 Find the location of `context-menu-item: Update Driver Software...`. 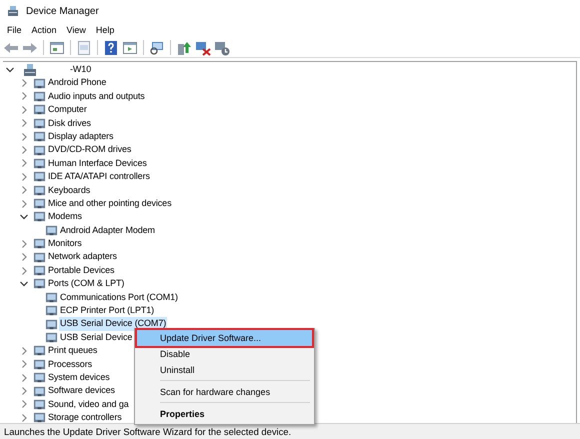

context-menu-item: Update Driver Software... is located at coordinates (224, 338).